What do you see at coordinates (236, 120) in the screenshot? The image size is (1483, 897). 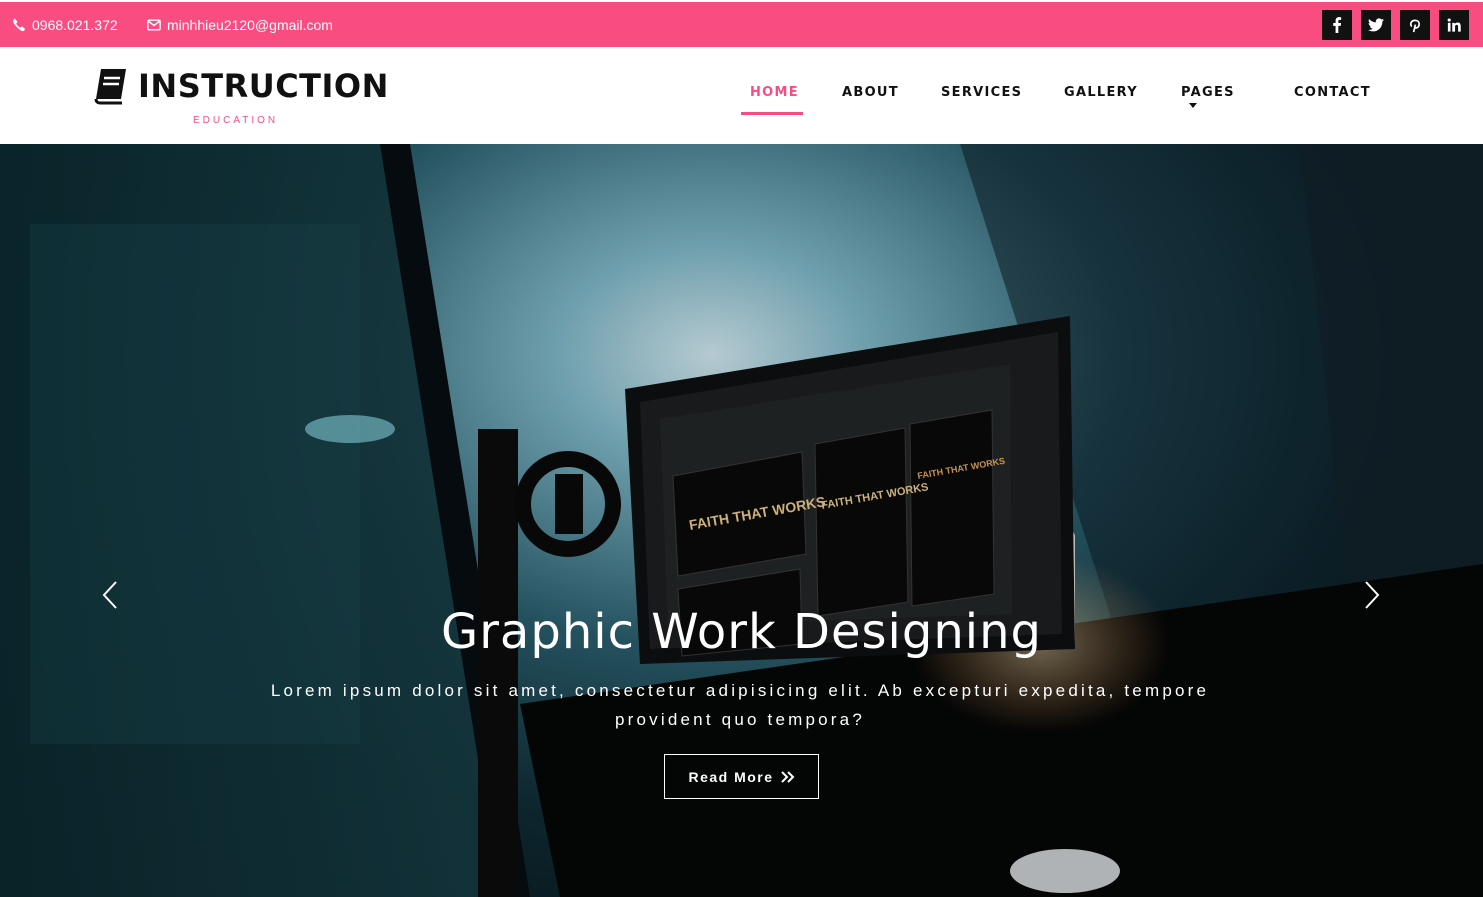 I see `brand-subtitle: EDUCATION` at bounding box center [236, 120].